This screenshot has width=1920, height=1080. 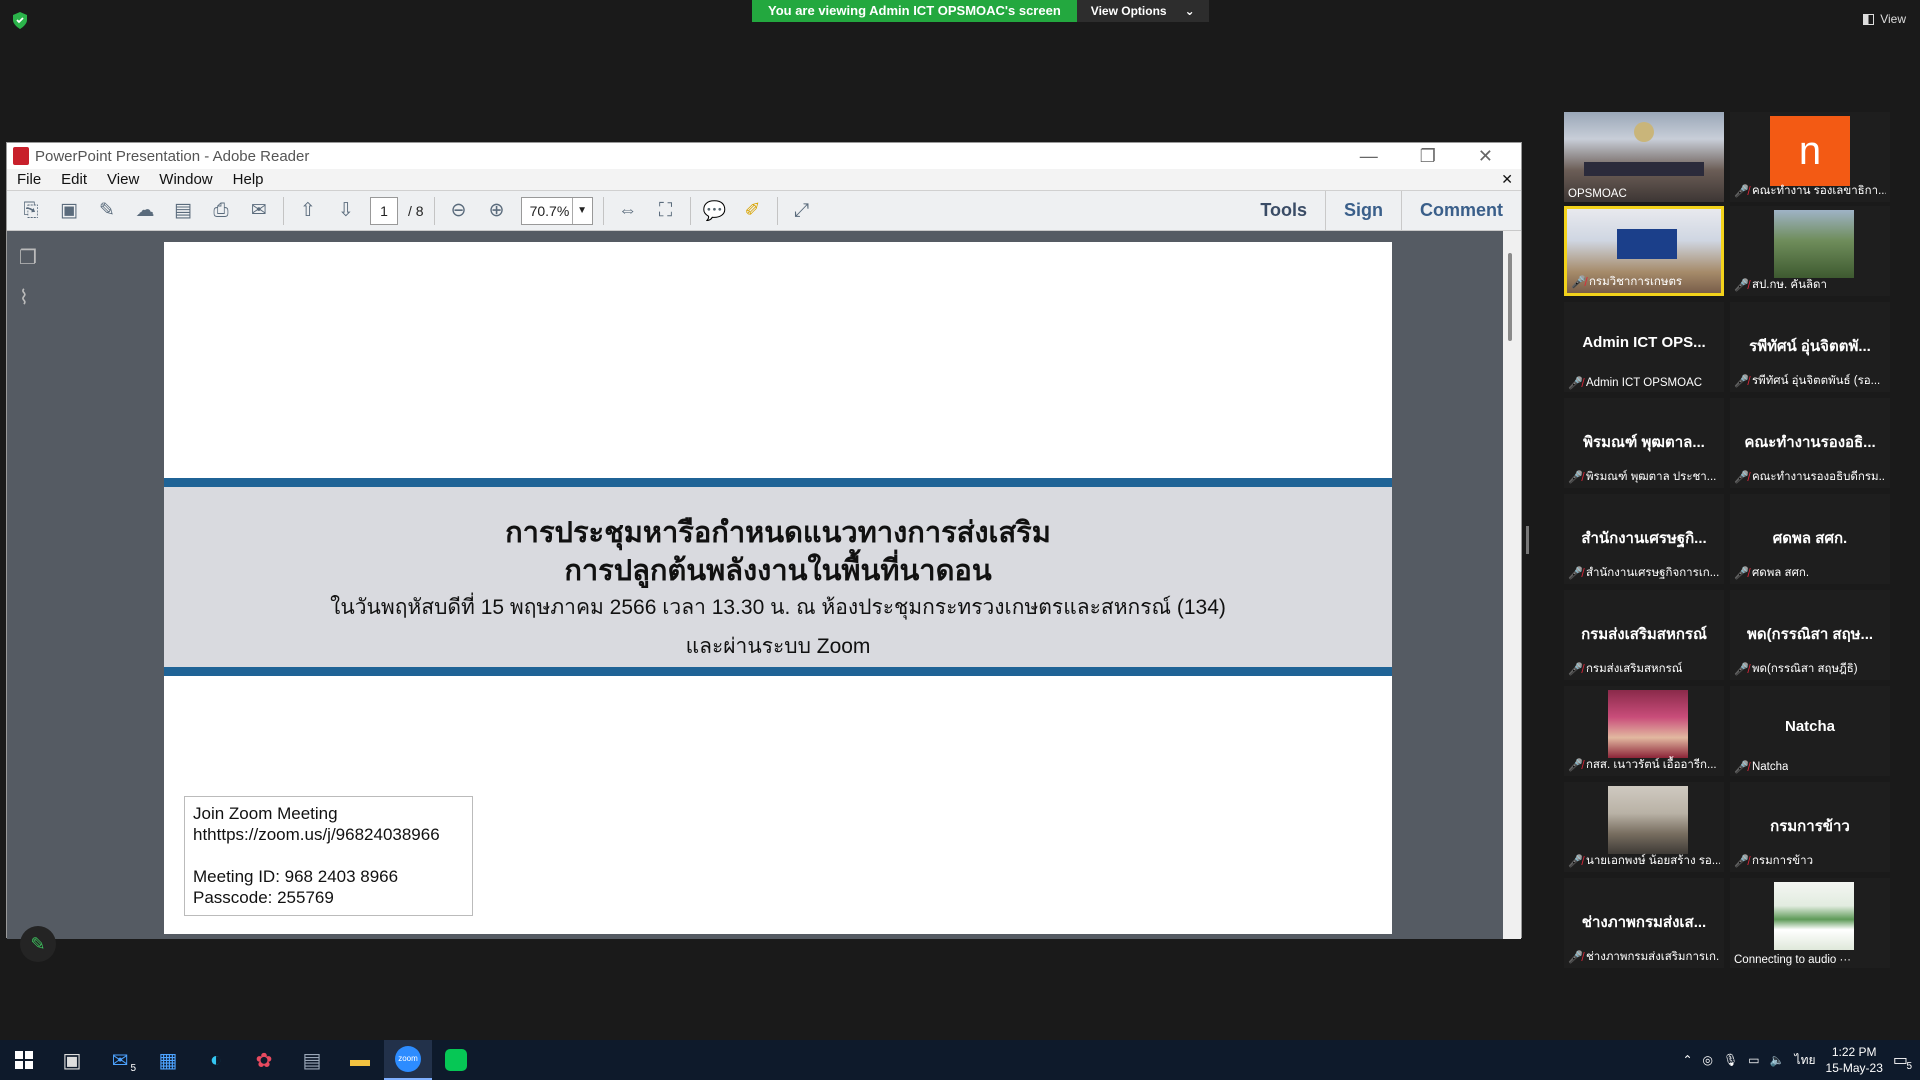 I want to click on avatar: n, so click(x=1810, y=151).